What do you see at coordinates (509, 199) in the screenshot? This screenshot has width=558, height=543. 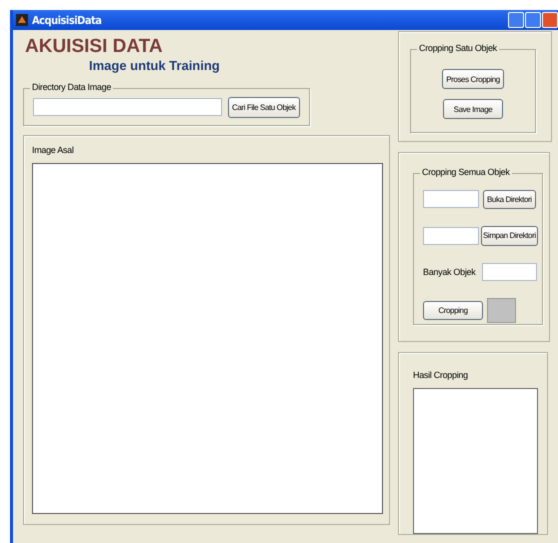 I see `open-directory-button: Buka Direktori` at bounding box center [509, 199].